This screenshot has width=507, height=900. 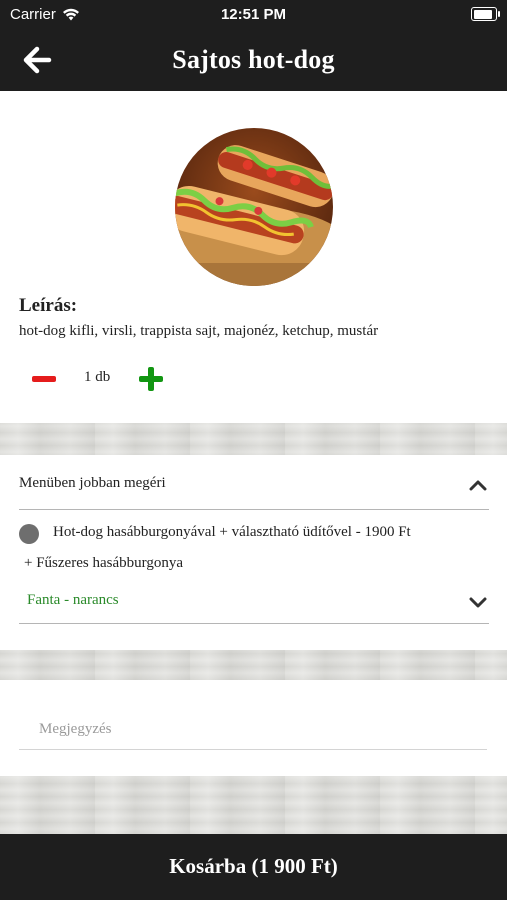 I want to click on note-card, so click(x=253, y=728).